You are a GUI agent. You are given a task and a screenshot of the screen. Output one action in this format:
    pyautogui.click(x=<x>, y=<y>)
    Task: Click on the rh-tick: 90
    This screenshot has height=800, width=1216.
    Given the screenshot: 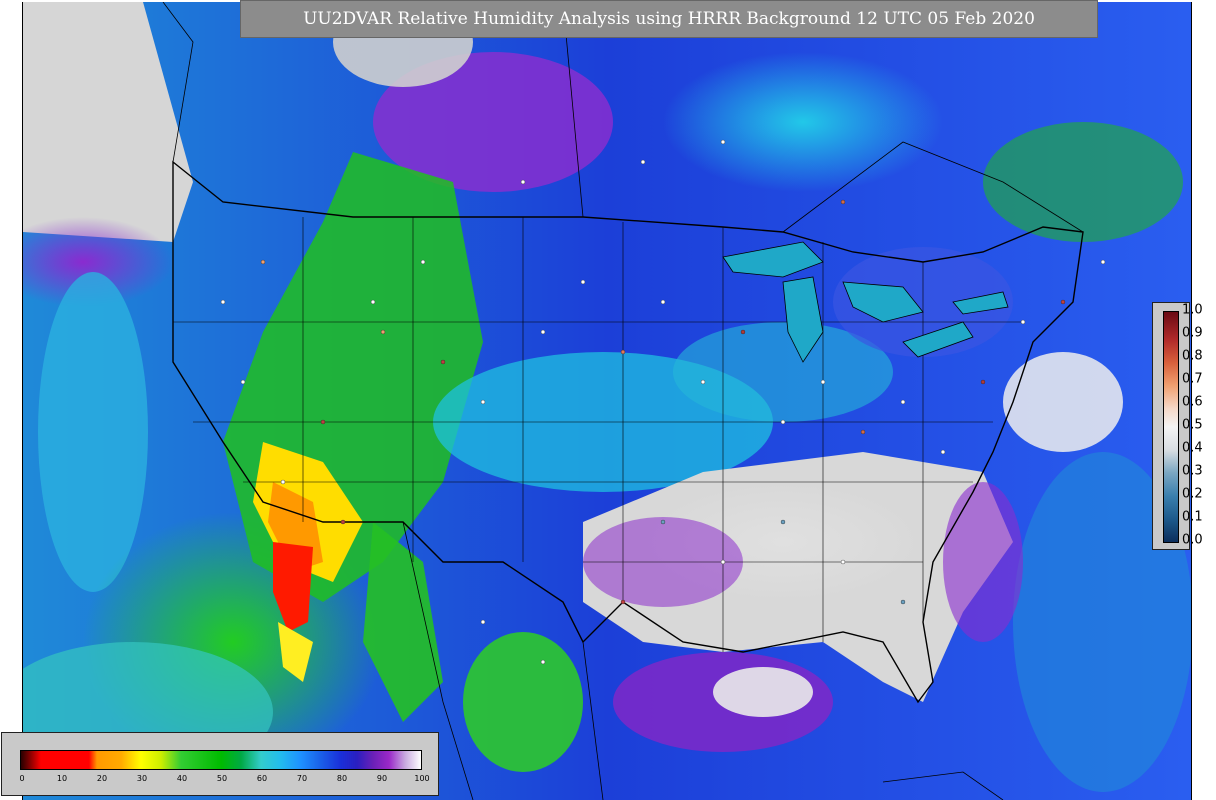 What is the action you would take?
    pyautogui.click(x=382, y=778)
    